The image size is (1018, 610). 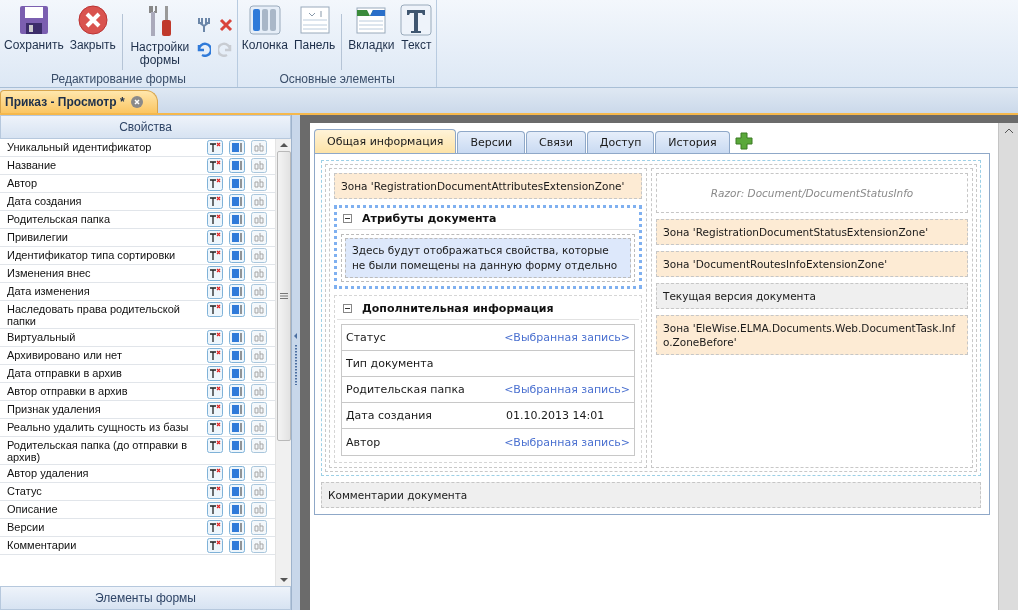 What do you see at coordinates (107, 200) in the screenshot?
I see `property-name: Дата создания` at bounding box center [107, 200].